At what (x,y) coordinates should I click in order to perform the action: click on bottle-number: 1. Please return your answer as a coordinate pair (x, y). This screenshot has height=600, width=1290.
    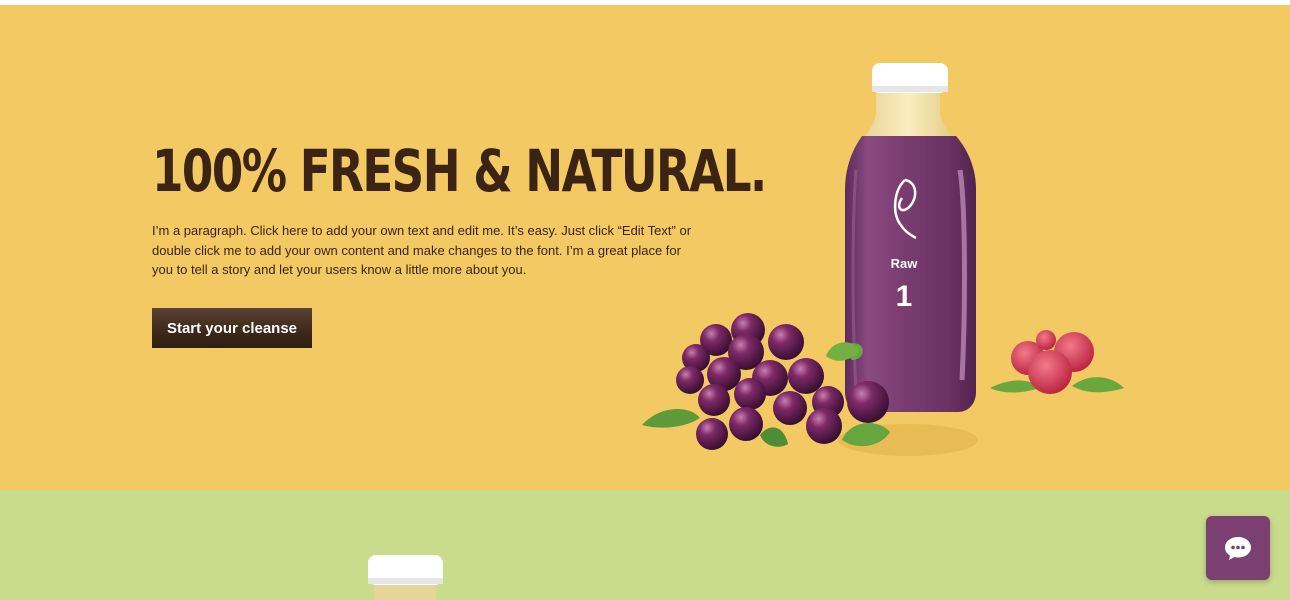
    Looking at the image, I should click on (904, 296).